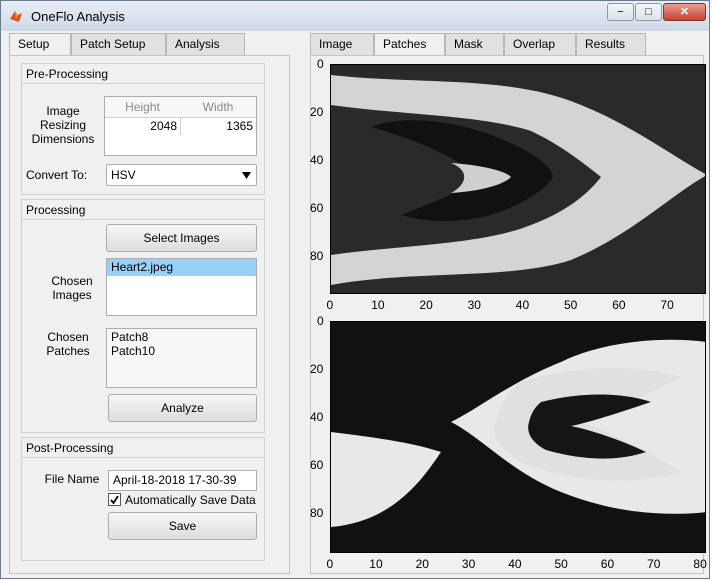 The image size is (712, 581). What do you see at coordinates (218, 126) in the screenshot?
I see `width-cell: 1365` at bounding box center [218, 126].